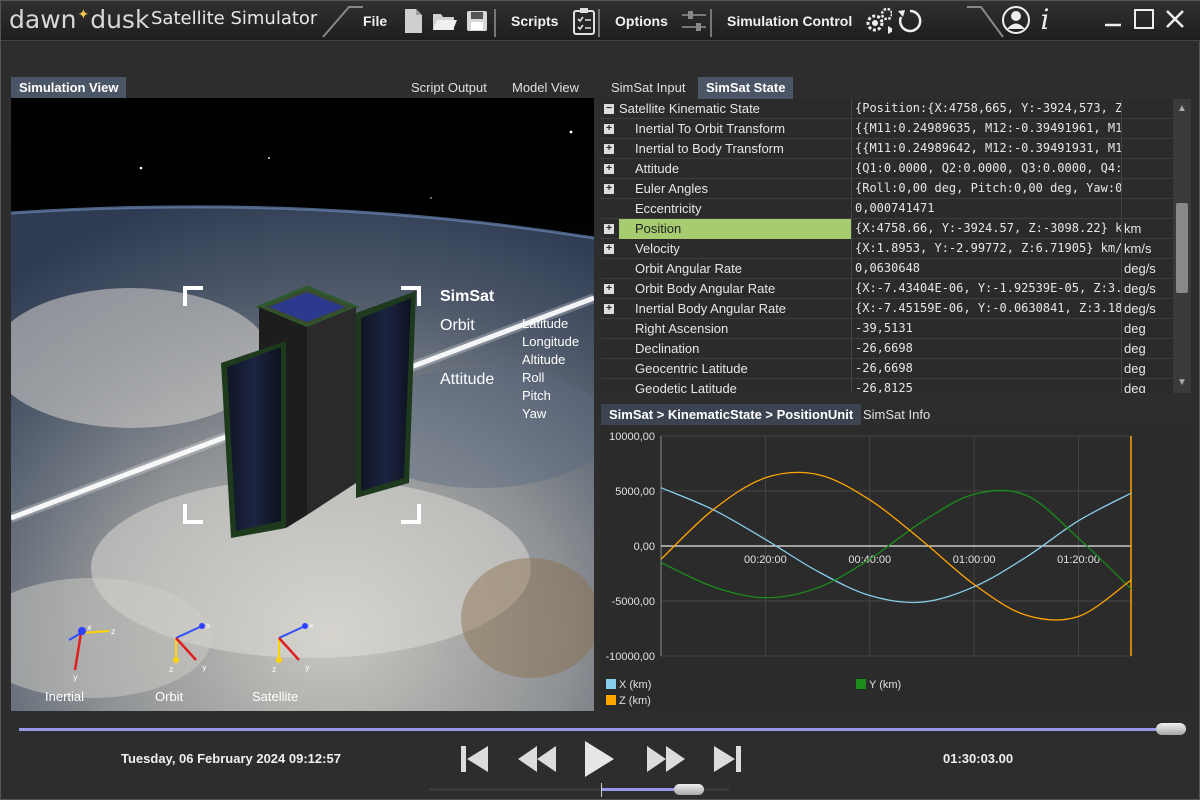  I want to click on state-row-value: {{M11:0.24989635, M12:-0.39491961, M1, so click(986, 129).